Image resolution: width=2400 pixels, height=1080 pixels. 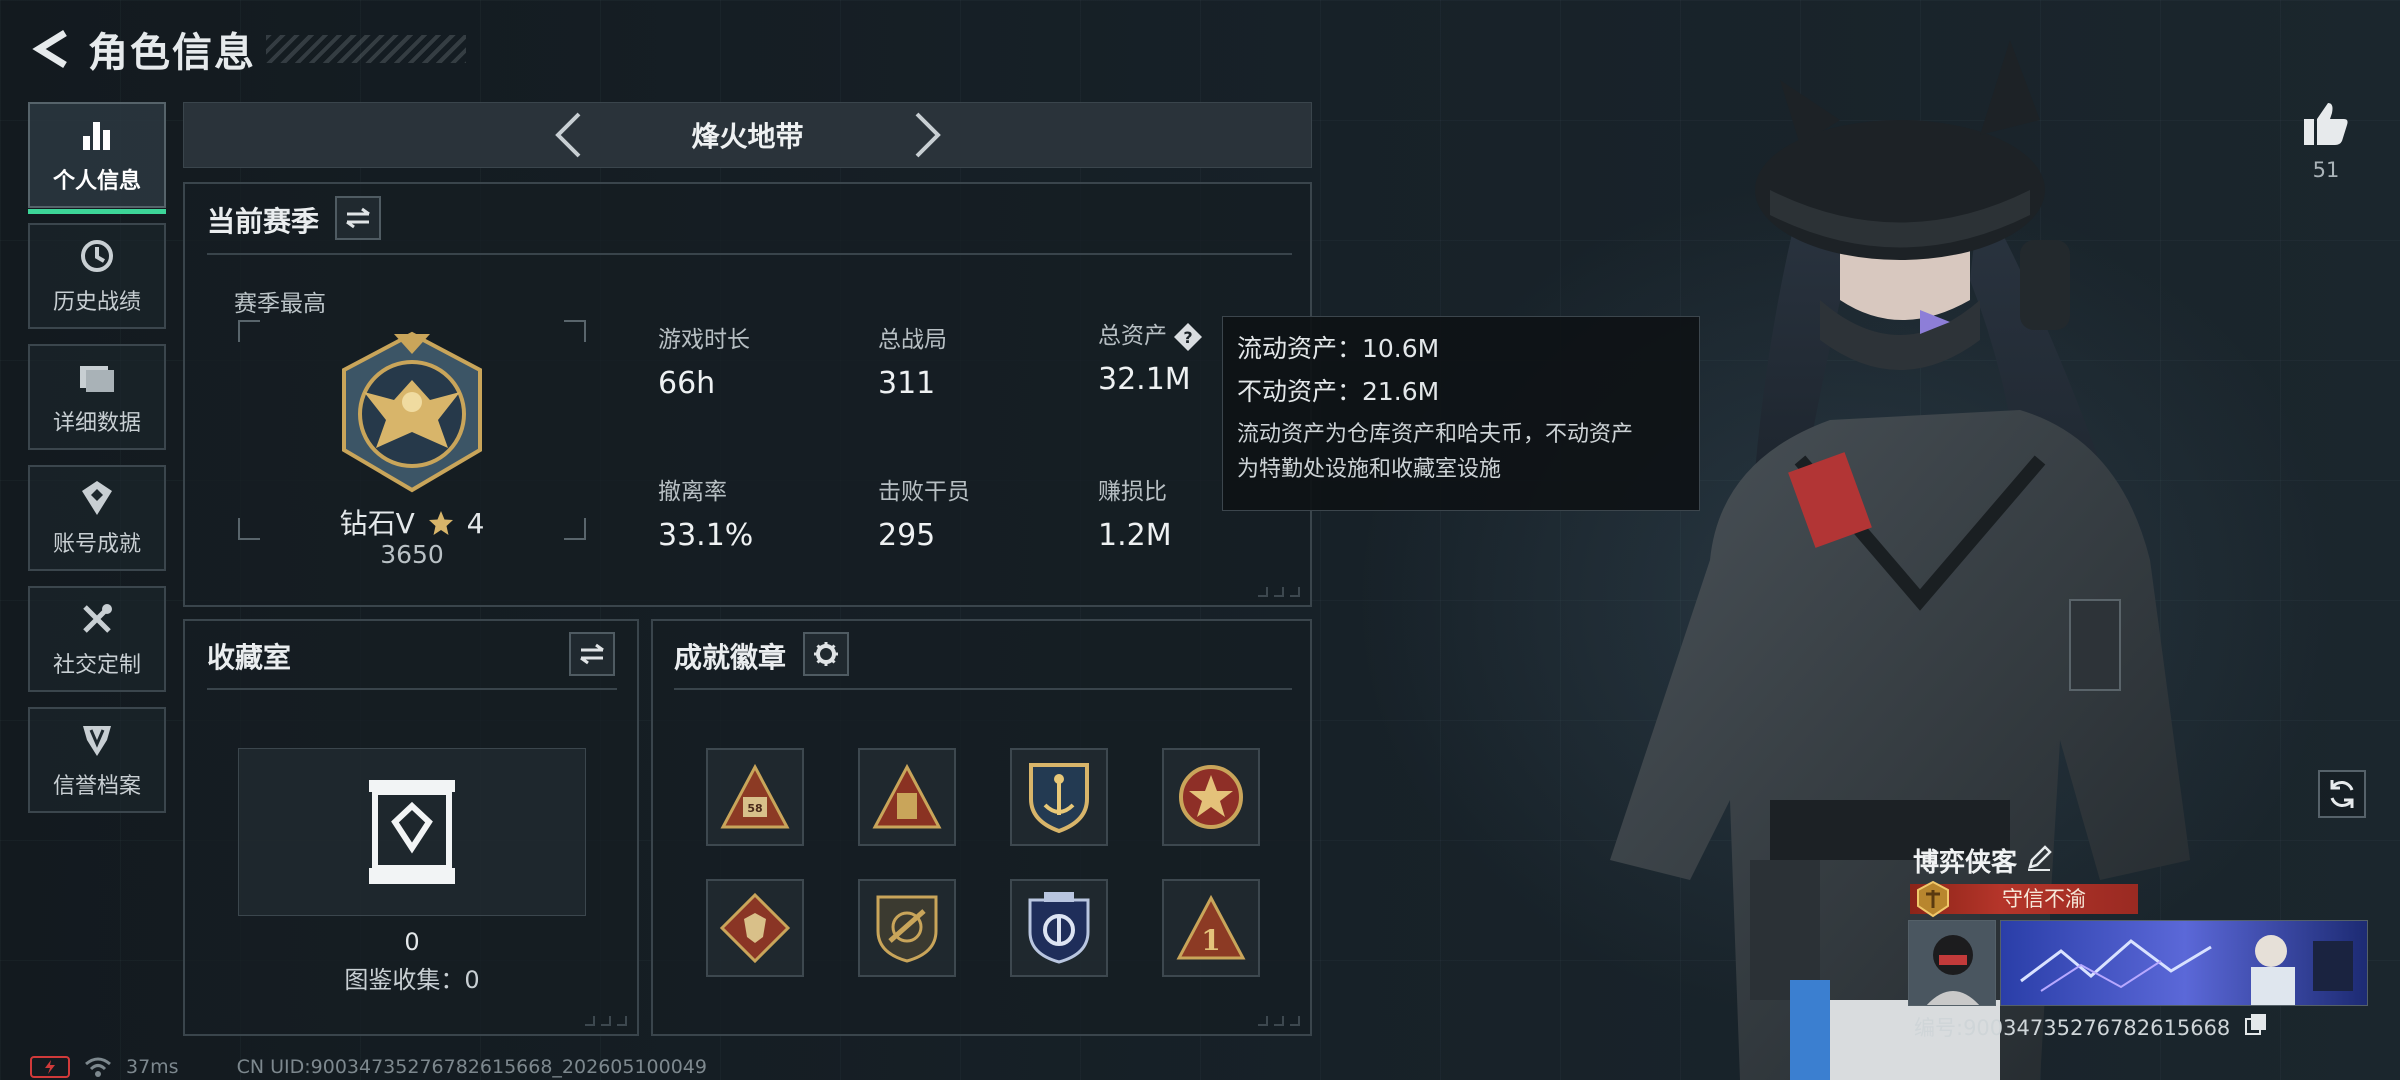 What do you see at coordinates (1150, 356) in the screenshot?
I see `stat-total-assets: 总资产? 32.1M` at bounding box center [1150, 356].